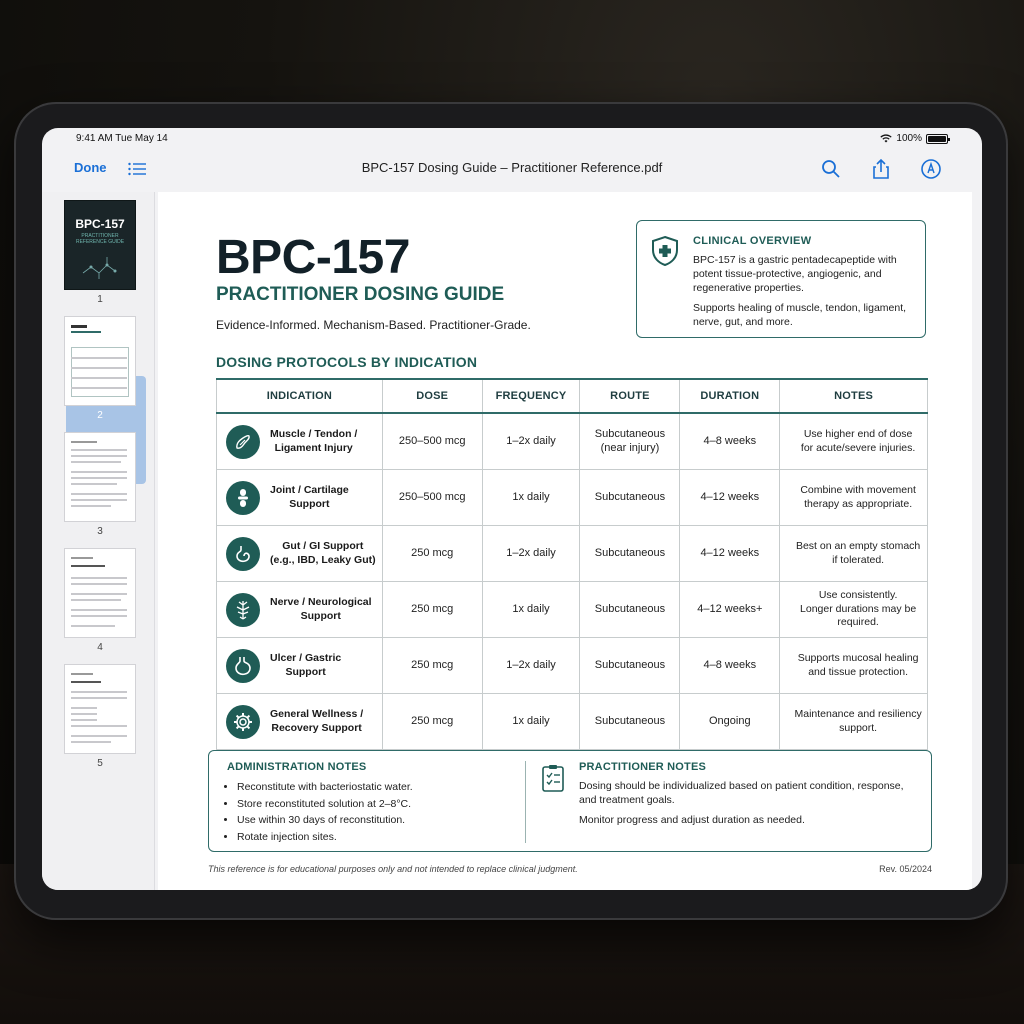  I want to click on status-indicators: 100%, so click(915, 138).